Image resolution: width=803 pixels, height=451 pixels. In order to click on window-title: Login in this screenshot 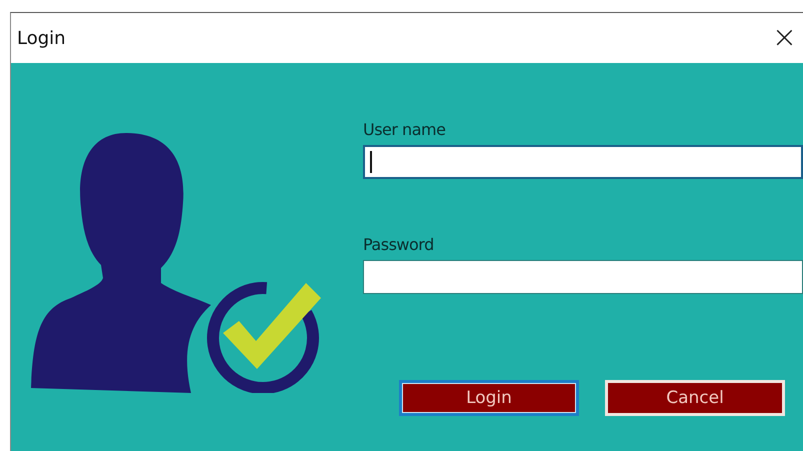, I will do `click(41, 38)`.